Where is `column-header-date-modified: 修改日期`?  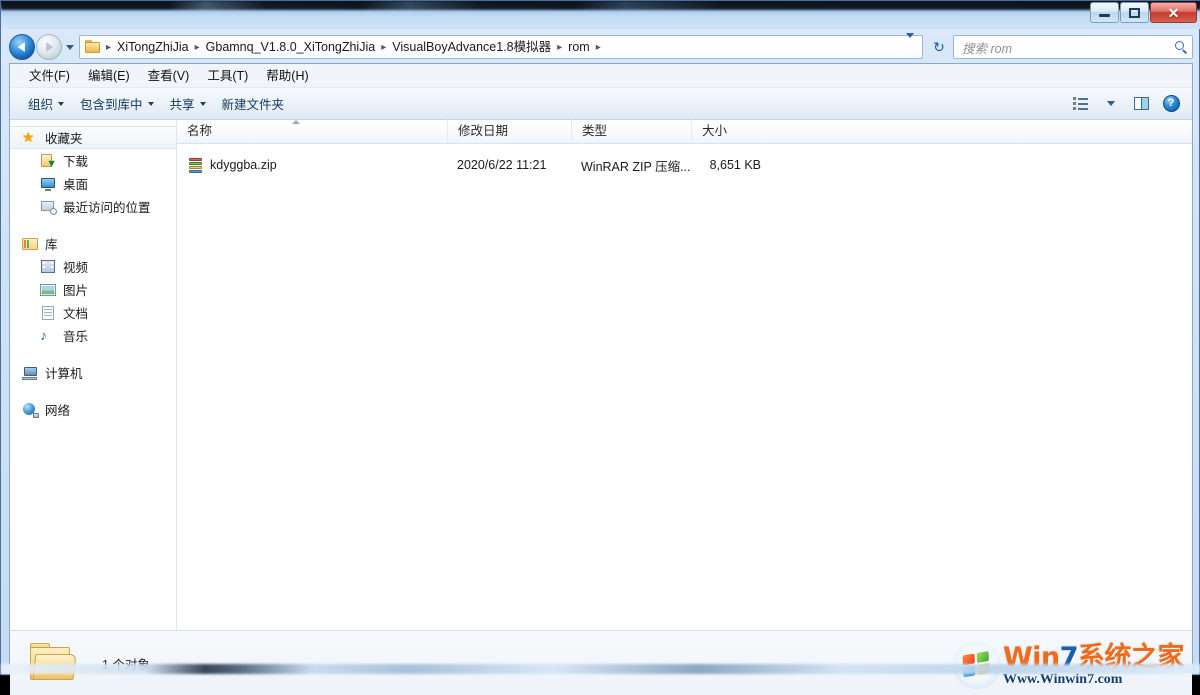
column-header-date-modified: 修改日期 is located at coordinates (509, 131).